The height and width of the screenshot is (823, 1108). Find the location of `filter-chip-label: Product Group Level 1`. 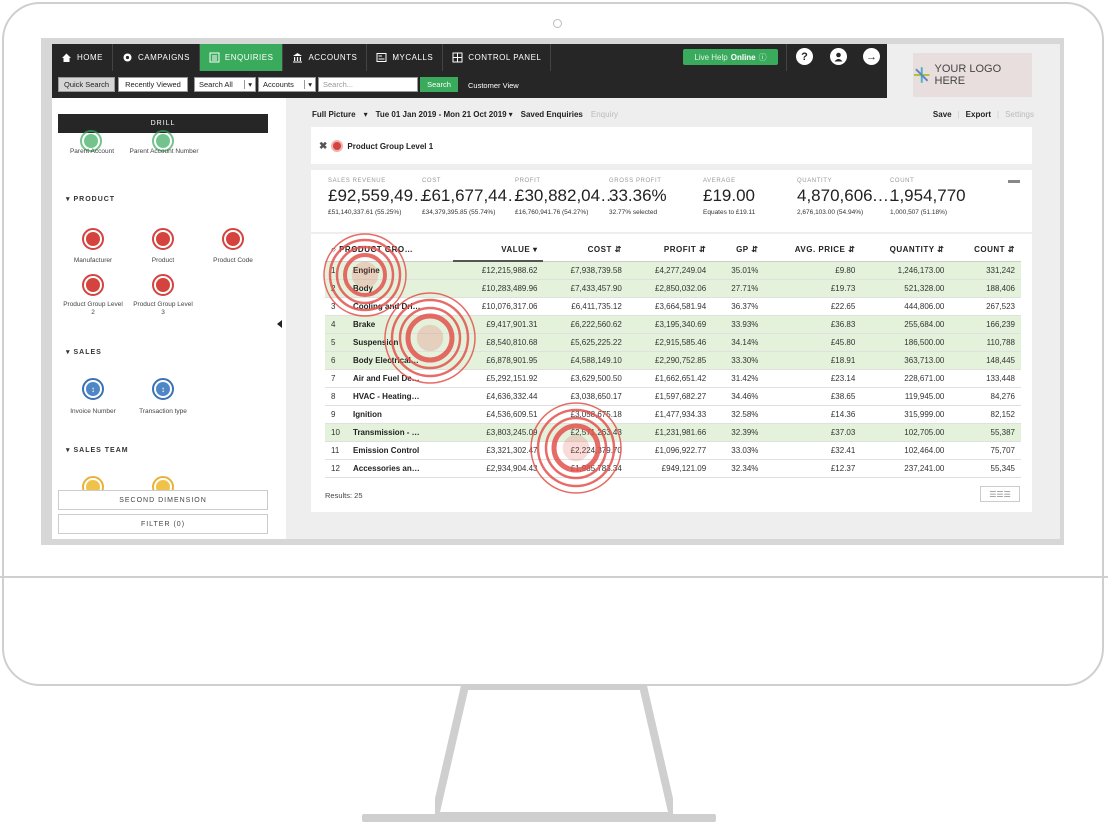

filter-chip-label: Product Group Level 1 is located at coordinates (390, 146).